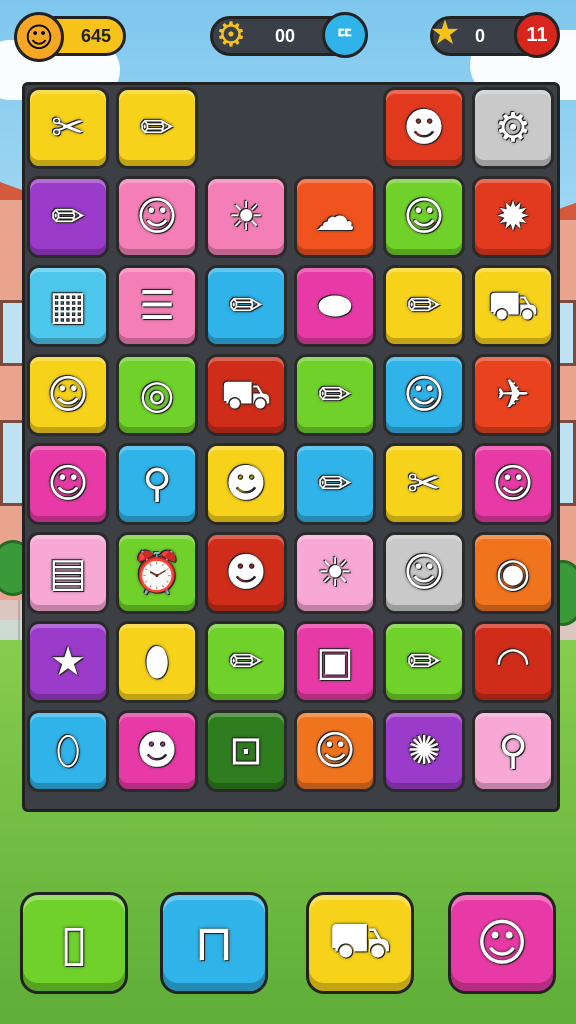  I want to click on paper-plane-icon: ✈, so click(513, 395).